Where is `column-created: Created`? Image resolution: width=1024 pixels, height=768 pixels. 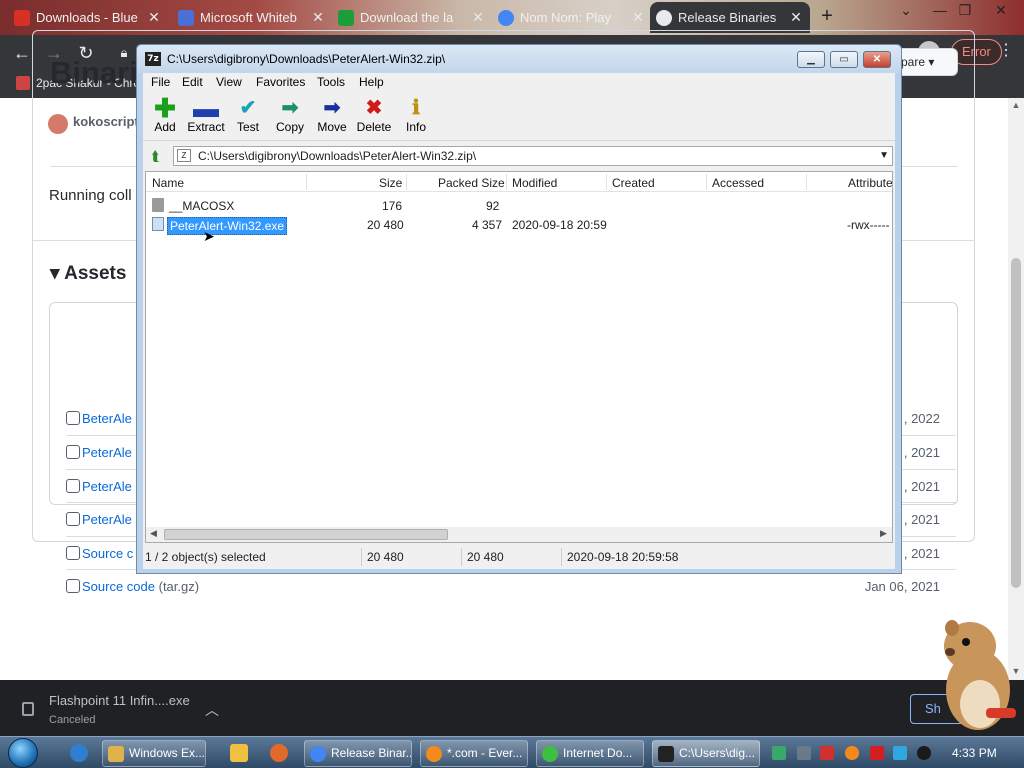 column-created: Created is located at coordinates (633, 183).